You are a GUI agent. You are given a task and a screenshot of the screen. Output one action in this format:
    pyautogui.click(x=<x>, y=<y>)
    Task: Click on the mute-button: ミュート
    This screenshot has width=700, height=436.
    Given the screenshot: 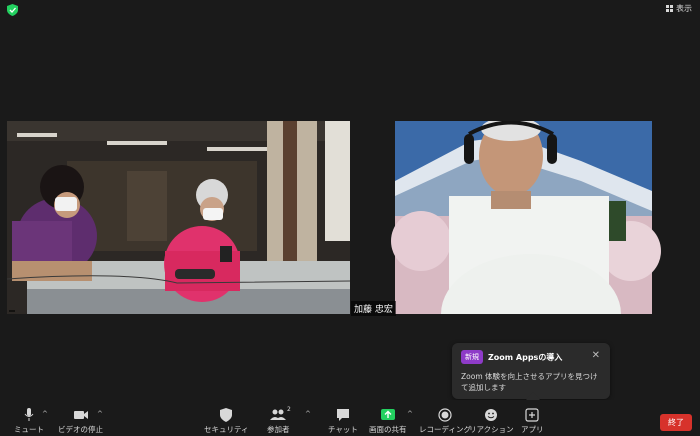 What is the action you would take?
    pyautogui.click(x=29, y=421)
    